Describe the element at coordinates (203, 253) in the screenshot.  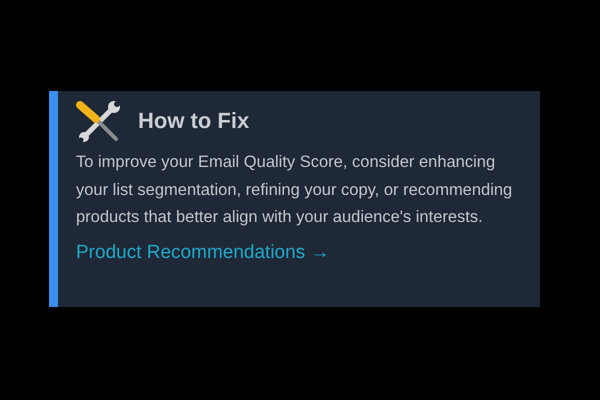
I see `product-recommendations-link: Product Recommendations →` at that location.